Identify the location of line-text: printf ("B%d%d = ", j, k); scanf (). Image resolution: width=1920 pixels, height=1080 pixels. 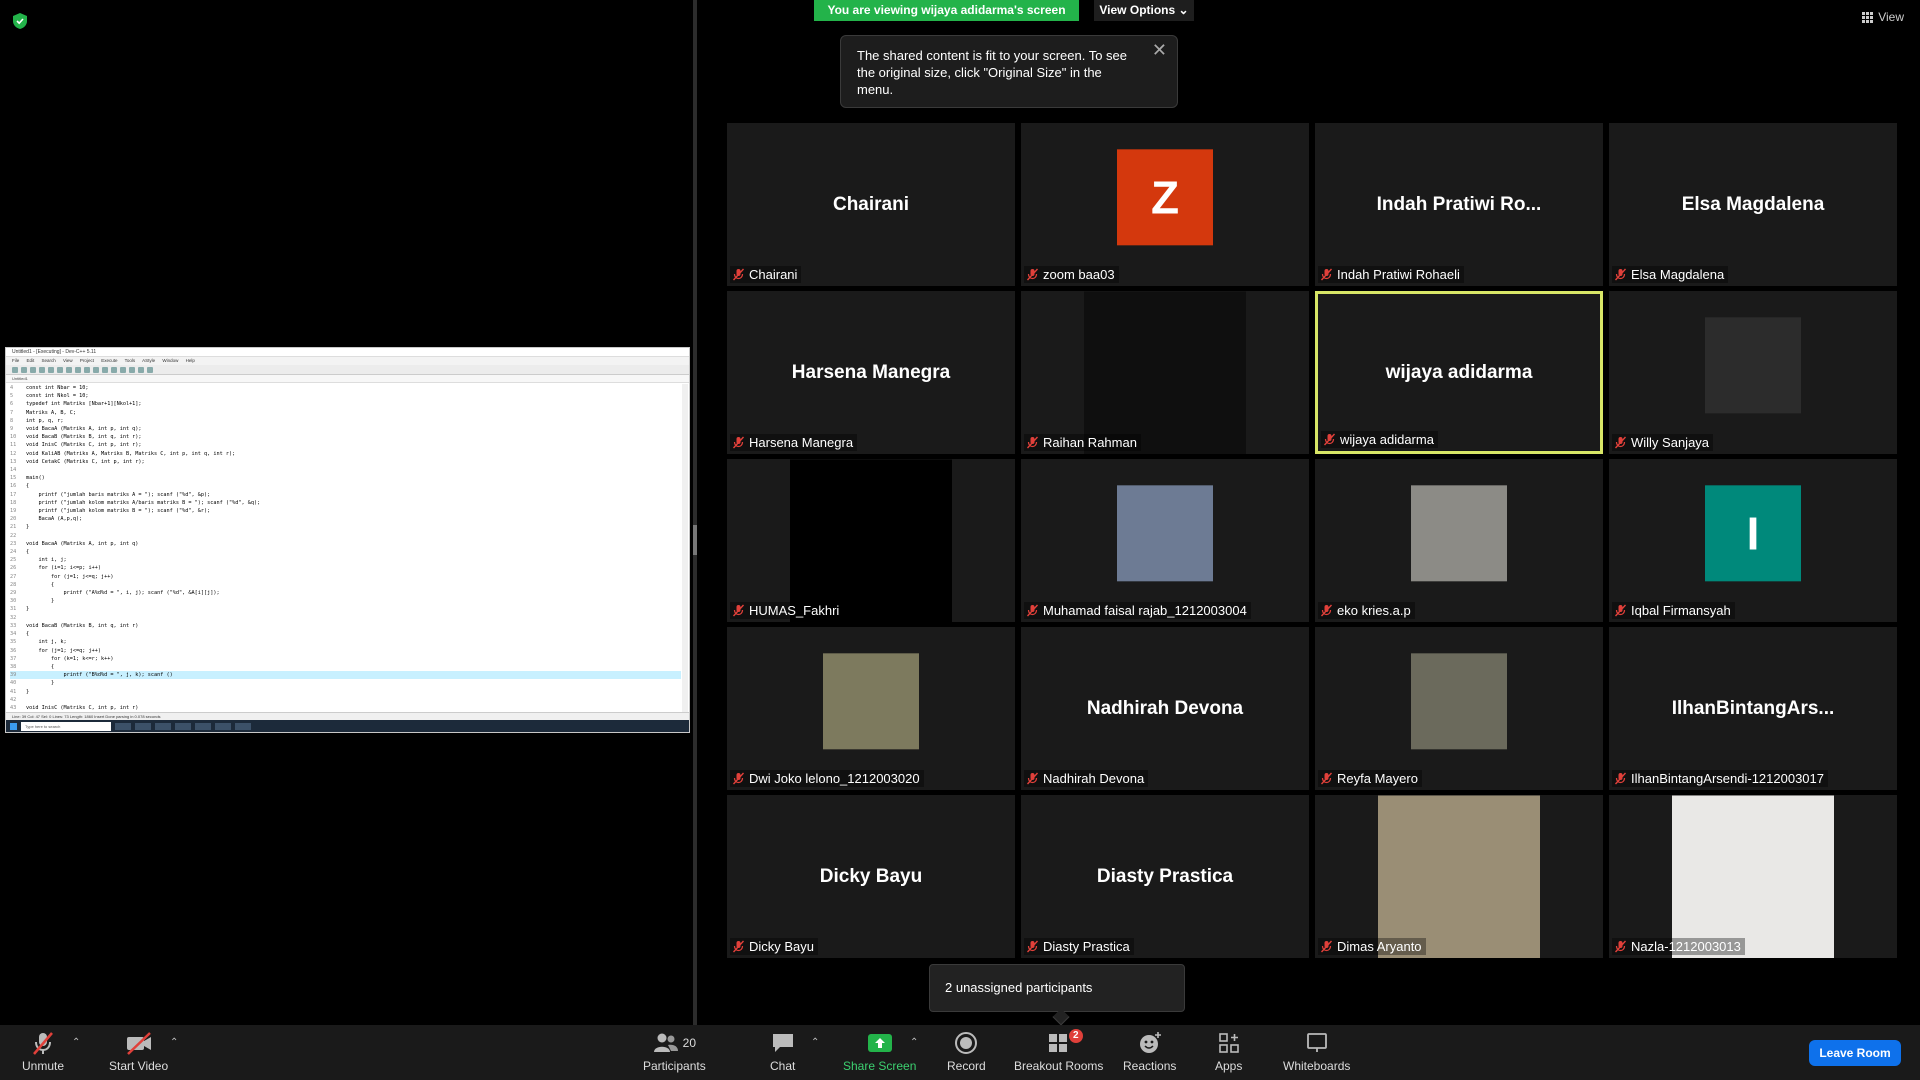
(99, 675).